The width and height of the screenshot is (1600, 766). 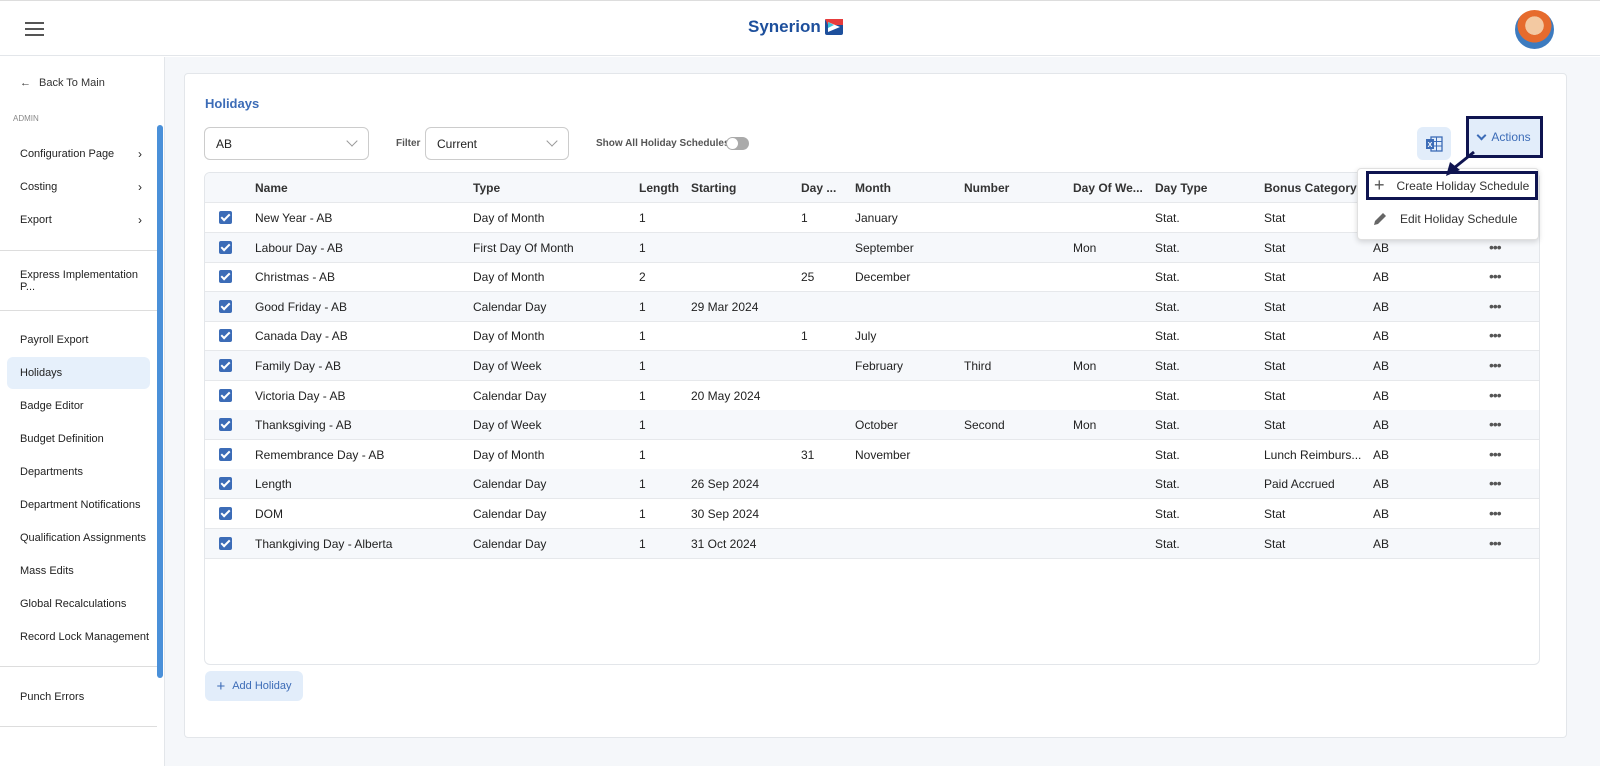 What do you see at coordinates (1430, 145) in the screenshot?
I see `svg-text: X` at bounding box center [1430, 145].